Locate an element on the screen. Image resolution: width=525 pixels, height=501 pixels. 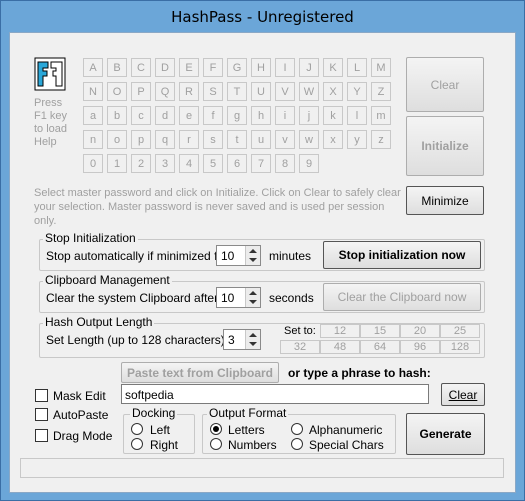
key-c: c is located at coordinates (141, 115).